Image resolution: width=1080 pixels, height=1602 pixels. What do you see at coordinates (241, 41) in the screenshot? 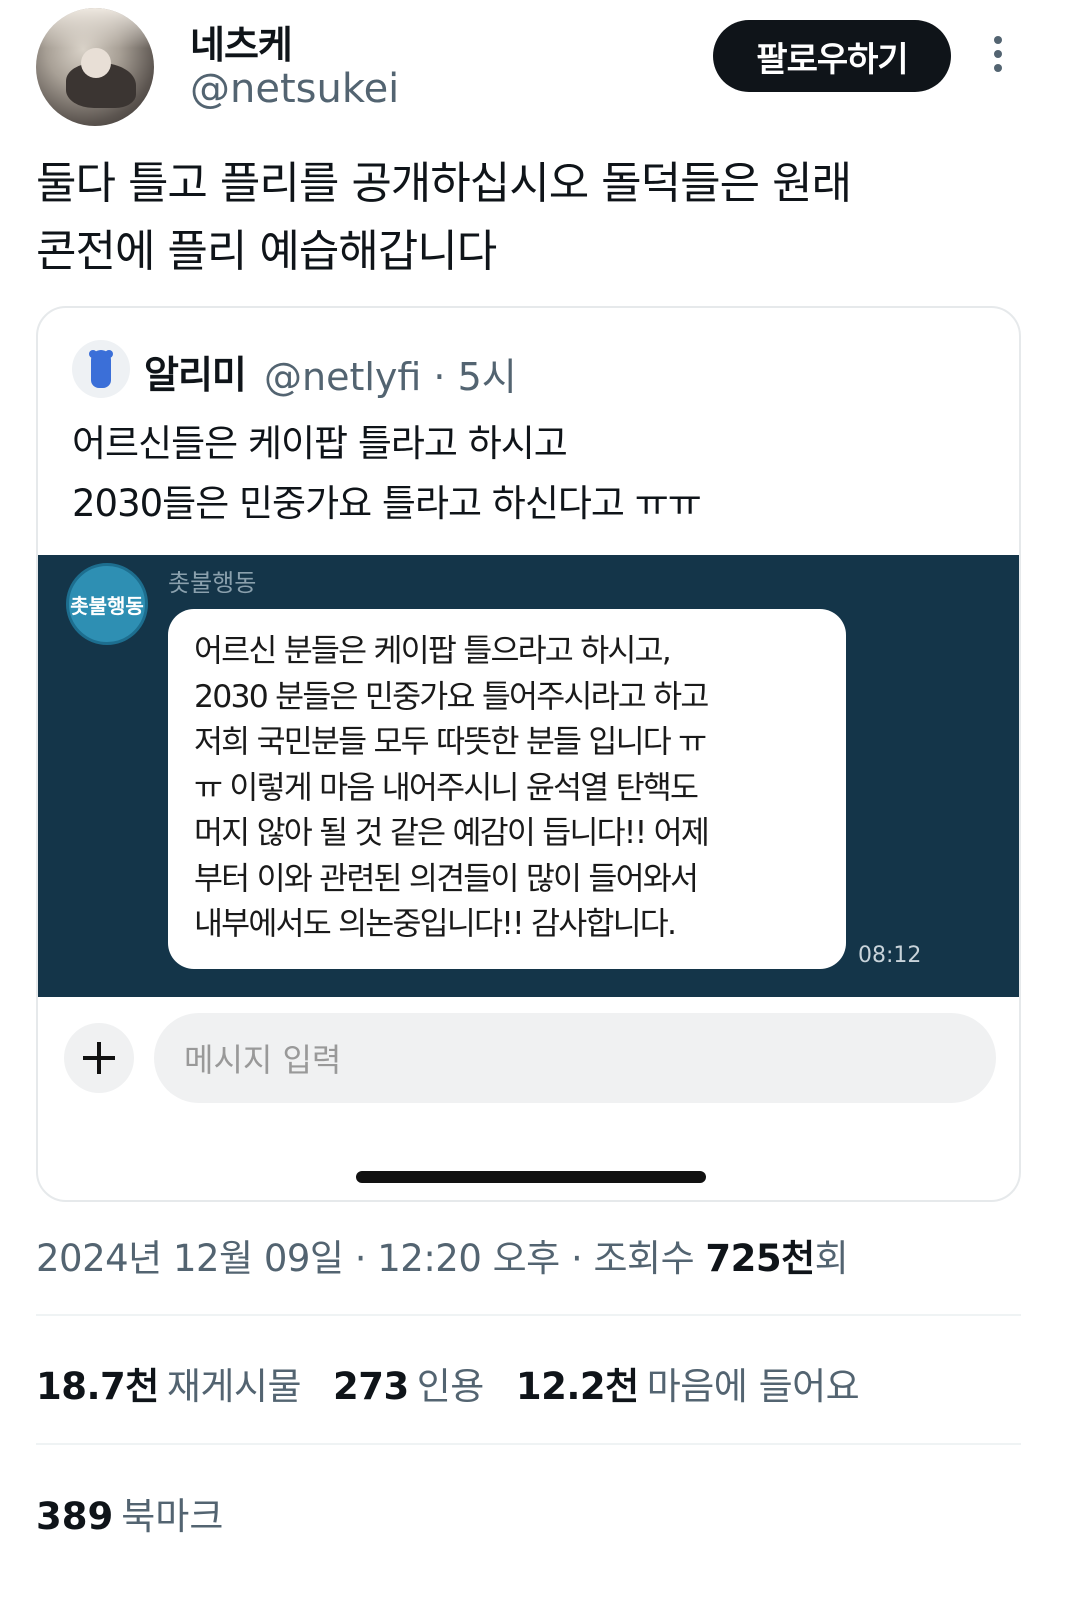
I see `author-display-name: 네츠케` at bounding box center [241, 41].